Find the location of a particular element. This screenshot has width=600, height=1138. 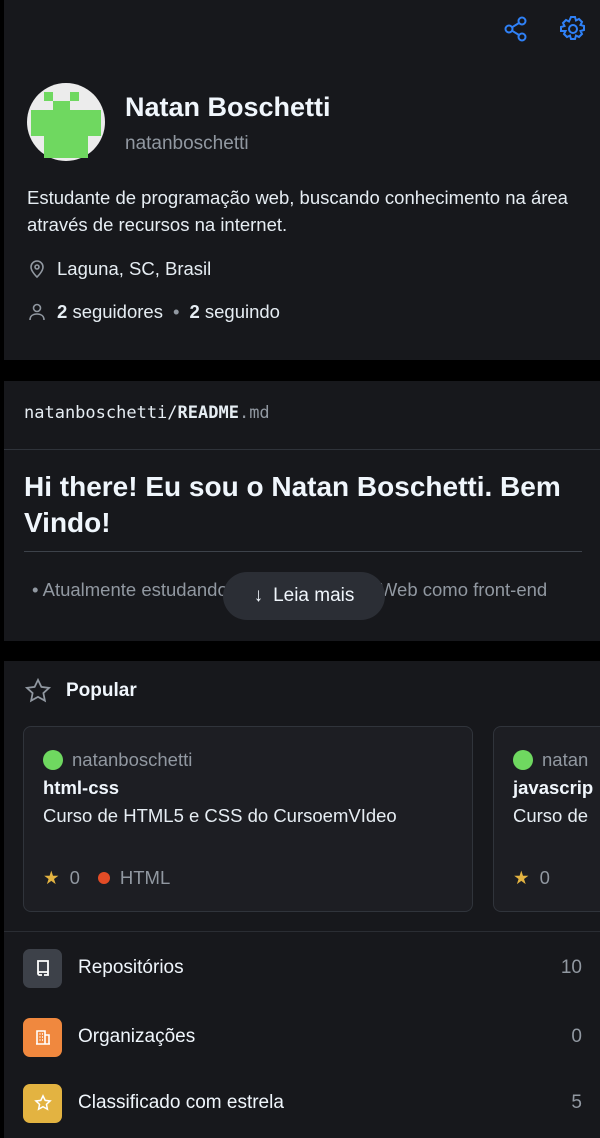

followers-row: 2 seguidores • 2 seguindo is located at coordinates (153, 312).